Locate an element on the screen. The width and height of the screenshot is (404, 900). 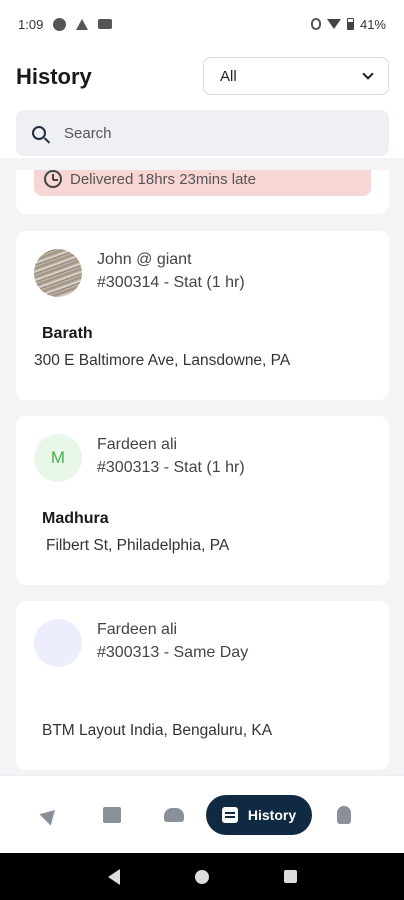
nav-package is located at coordinates (112, 815).